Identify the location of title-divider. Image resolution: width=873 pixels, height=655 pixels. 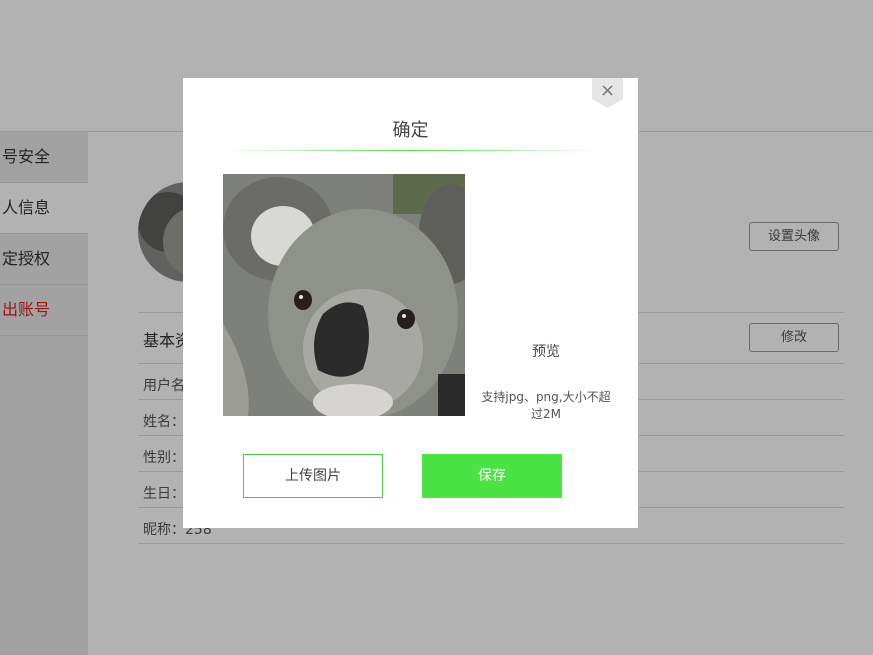
(410, 150).